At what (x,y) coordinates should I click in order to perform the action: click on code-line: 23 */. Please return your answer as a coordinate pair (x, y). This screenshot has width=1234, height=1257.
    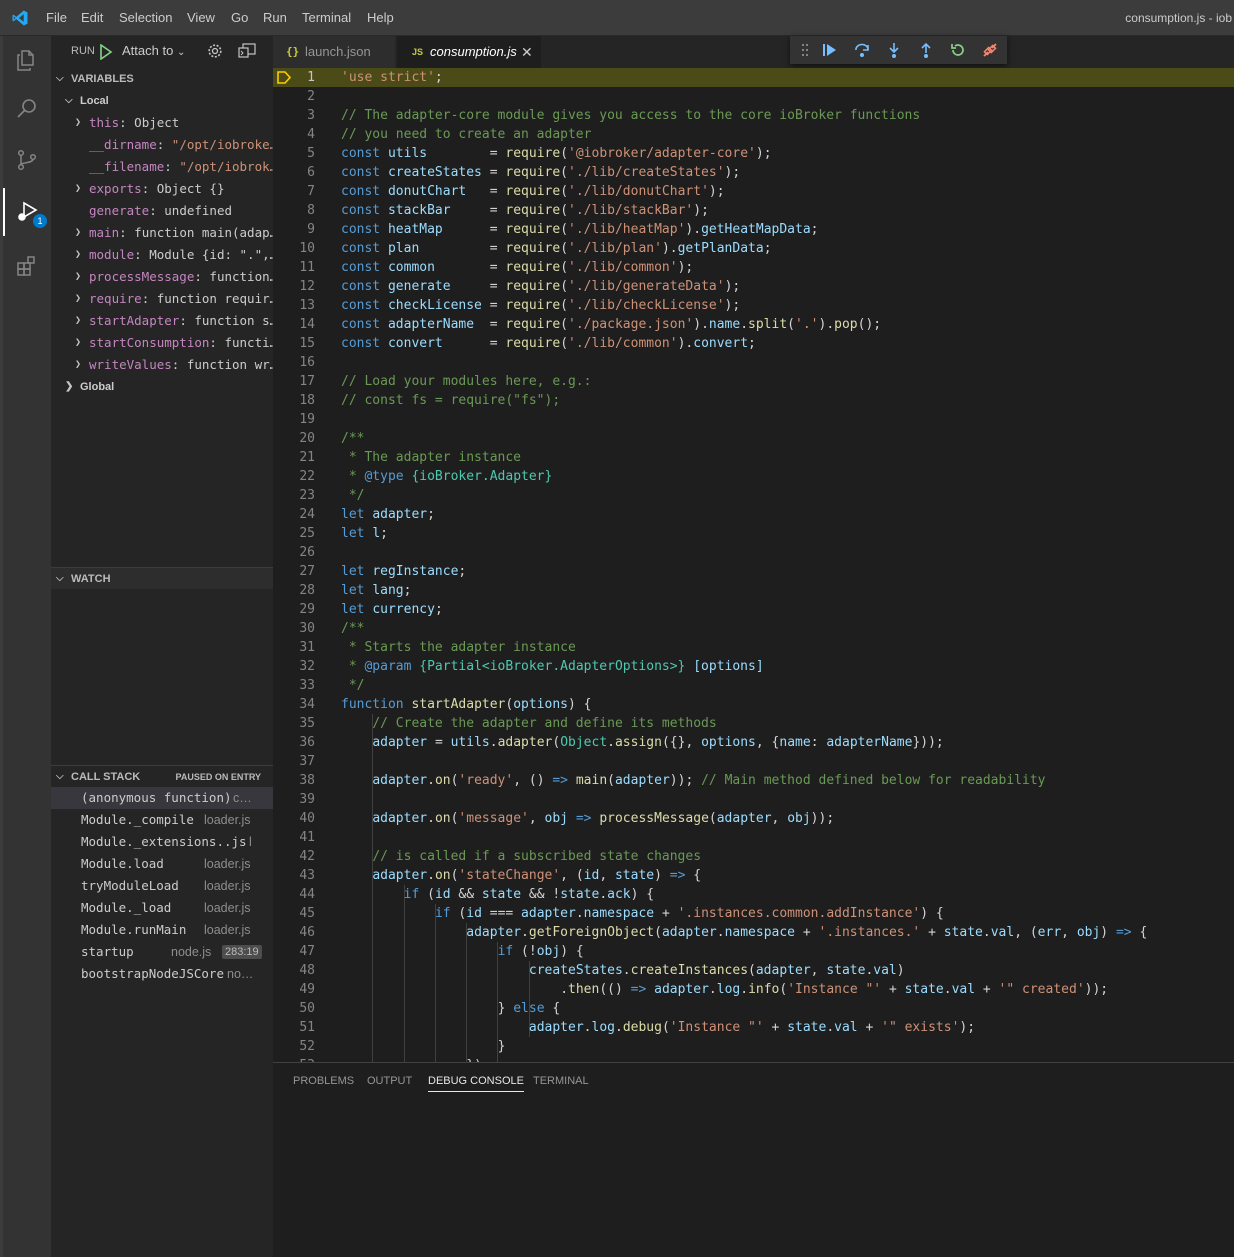
    Looking at the image, I should click on (753, 495).